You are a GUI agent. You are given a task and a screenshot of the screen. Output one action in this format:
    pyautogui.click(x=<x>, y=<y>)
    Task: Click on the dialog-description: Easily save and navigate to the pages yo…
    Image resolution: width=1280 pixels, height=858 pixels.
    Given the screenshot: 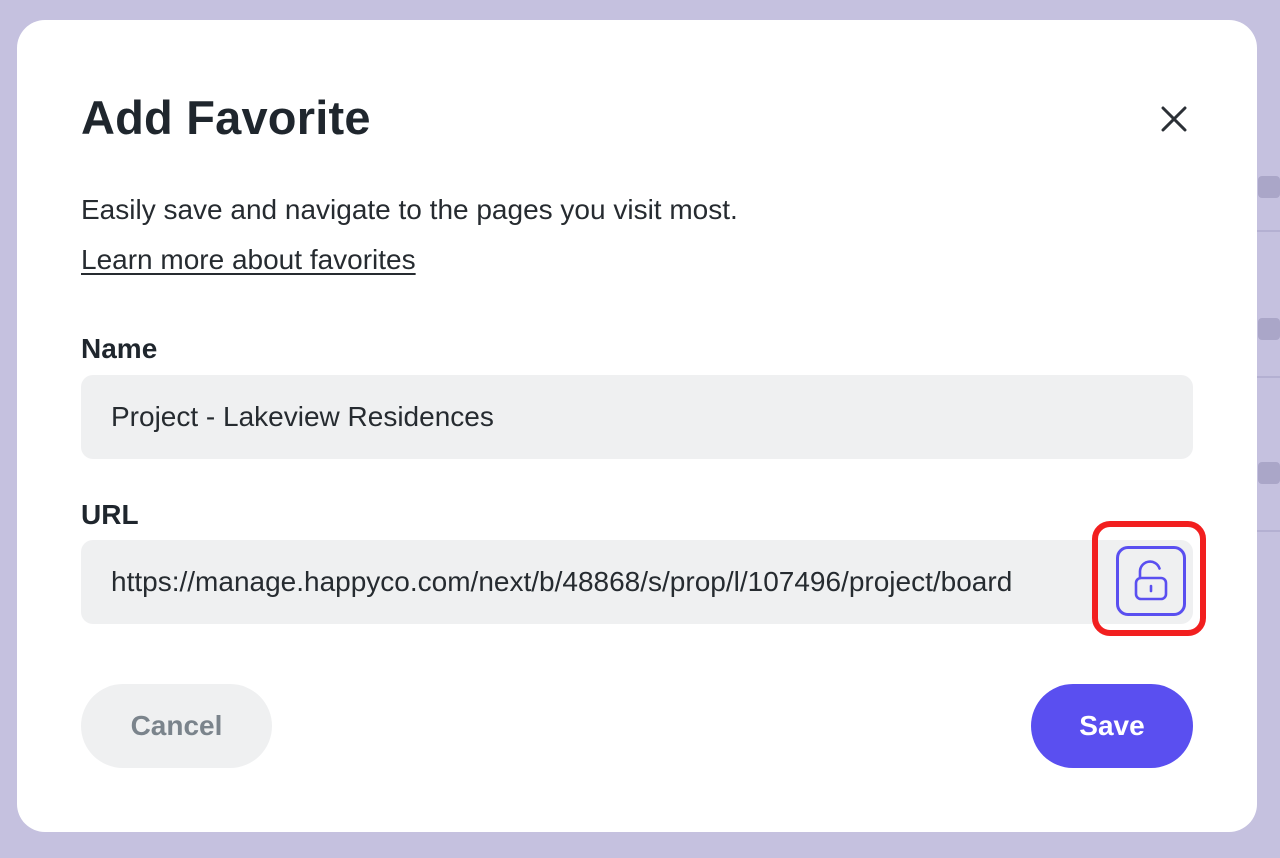 What is the action you would take?
    pyautogui.click(x=409, y=209)
    